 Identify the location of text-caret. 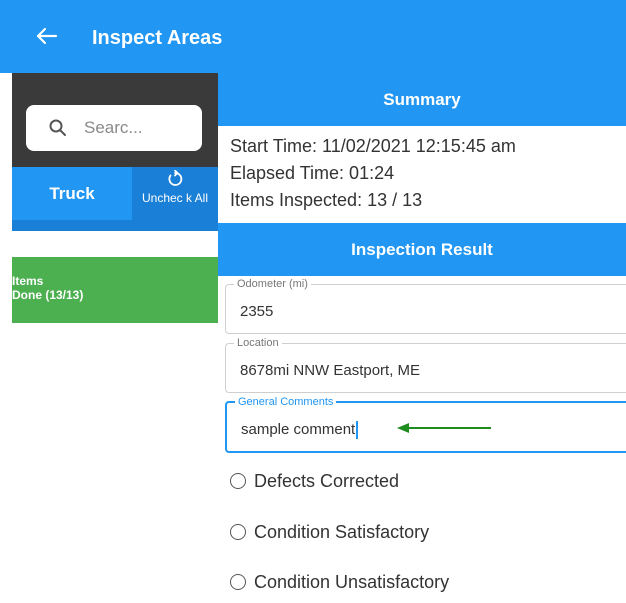
(357, 430).